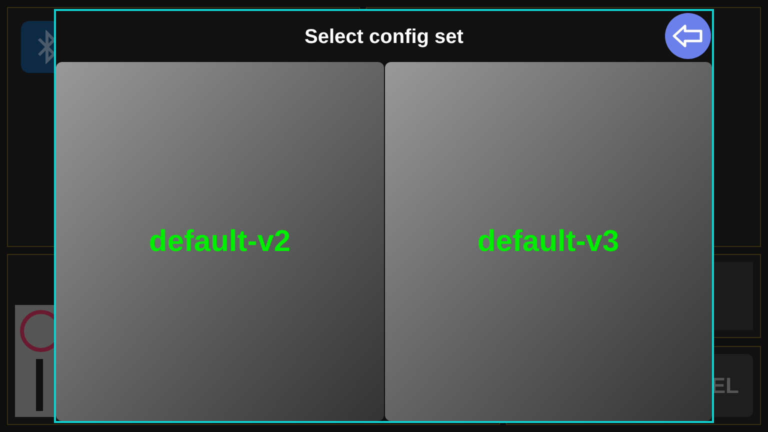 This screenshot has width=768, height=432. Describe the element at coordinates (47, 47) in the screenshot. I see `bluetooth-icon` at that location.